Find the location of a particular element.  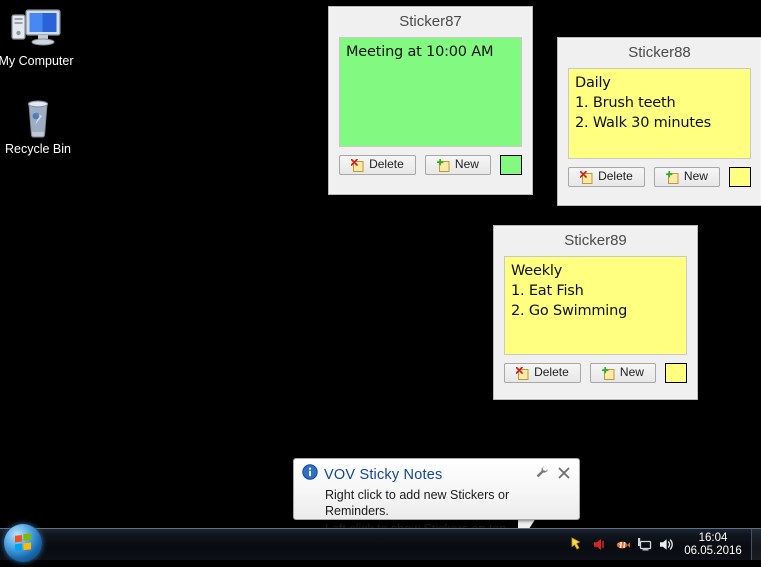

wrench-icon is located at coordinates (542, 474).